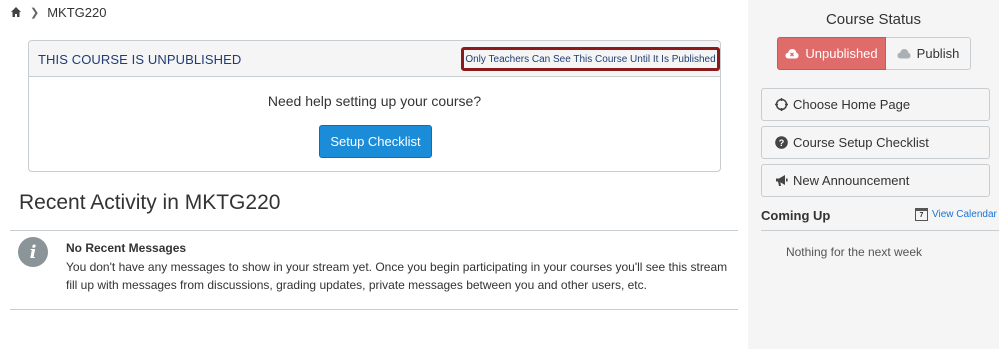 The height and width of the screenshot is (349, 999). Describe the element at coordinates (33, 252) in the screenshot. I see `info-icon: i` at that location.